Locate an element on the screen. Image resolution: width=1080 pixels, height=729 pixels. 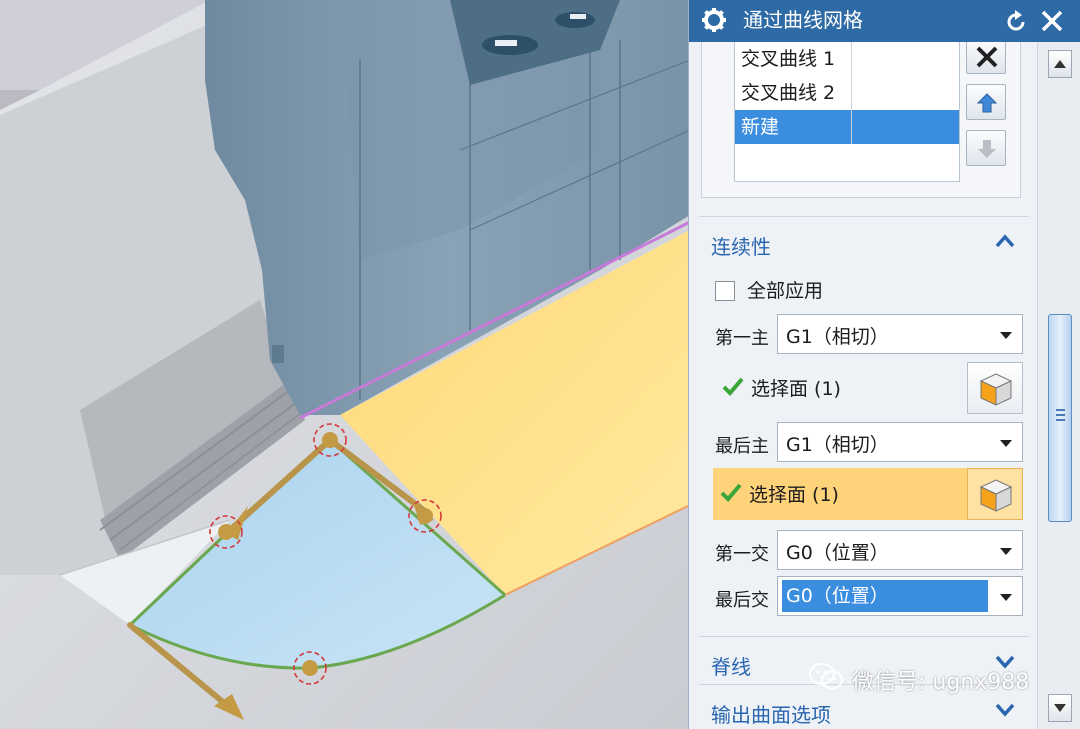
output-options-section-label: 输出曲面选项 is located at coordinates (771, 715).